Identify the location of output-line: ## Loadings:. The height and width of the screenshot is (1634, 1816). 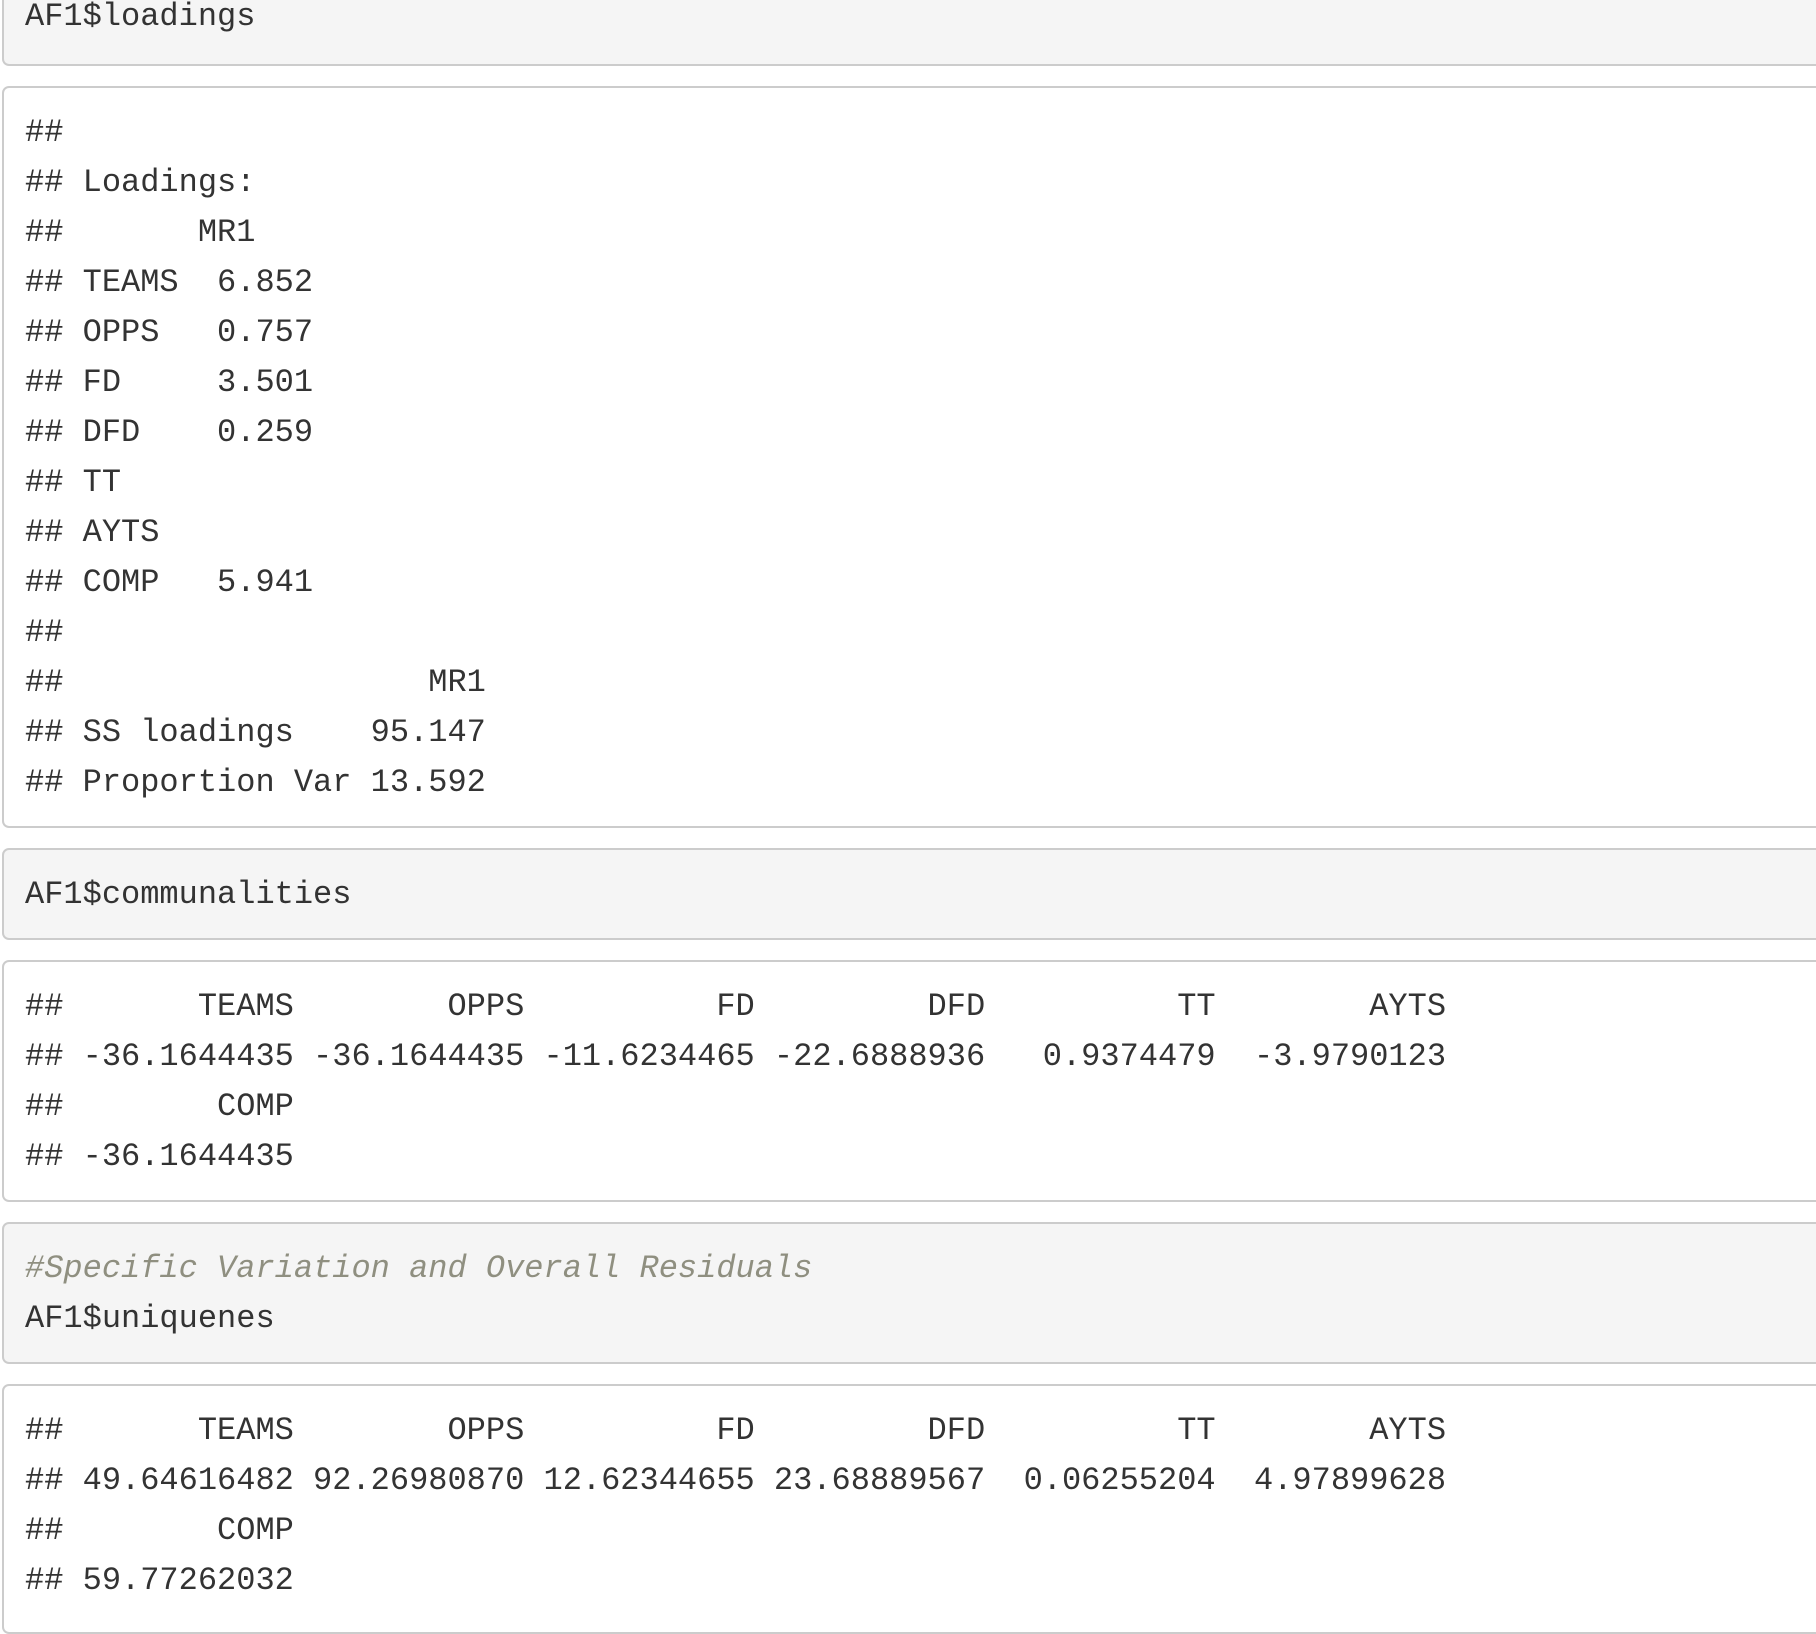
(140, 182).